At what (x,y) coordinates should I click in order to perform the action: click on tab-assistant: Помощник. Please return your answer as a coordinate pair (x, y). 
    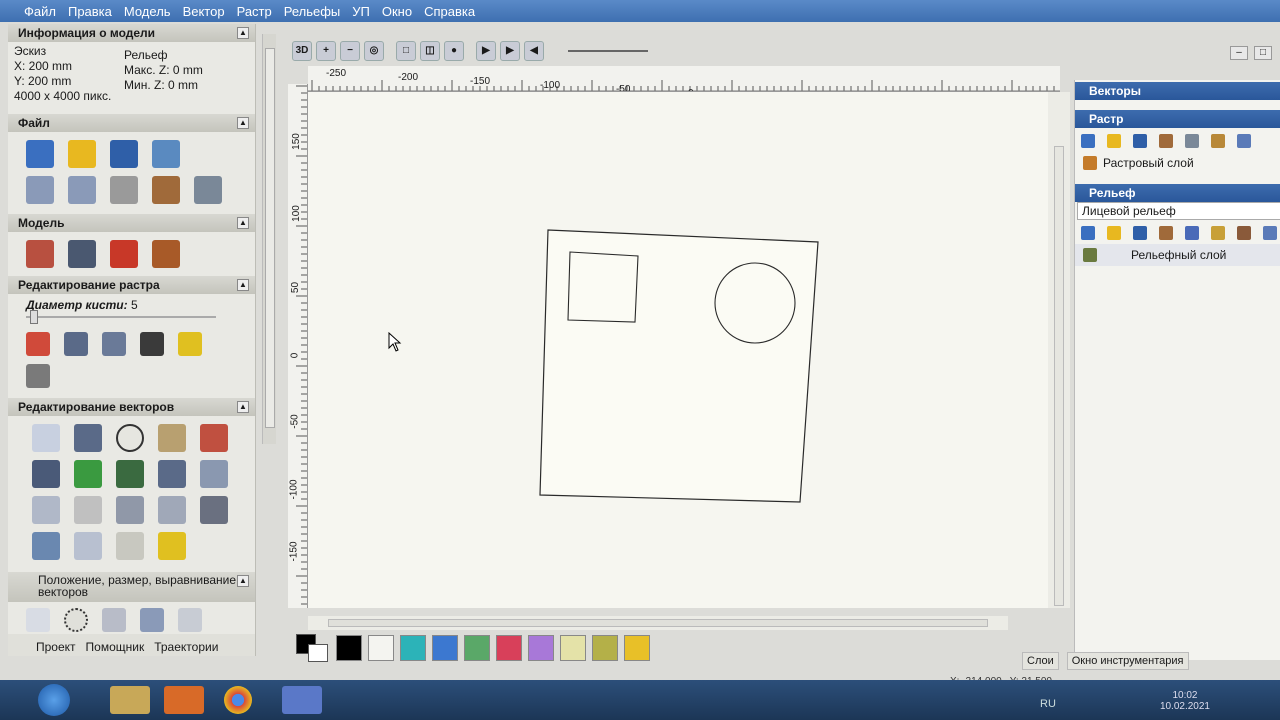
    Looking at the image, I should click on (115, 648).